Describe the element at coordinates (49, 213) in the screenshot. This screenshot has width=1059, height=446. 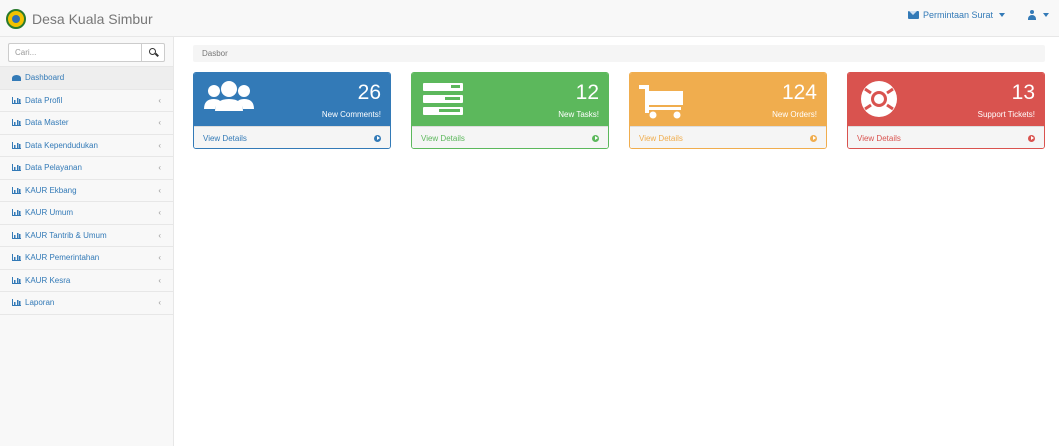
I see `sidebar-item-label: KAUR Umum` at that location.